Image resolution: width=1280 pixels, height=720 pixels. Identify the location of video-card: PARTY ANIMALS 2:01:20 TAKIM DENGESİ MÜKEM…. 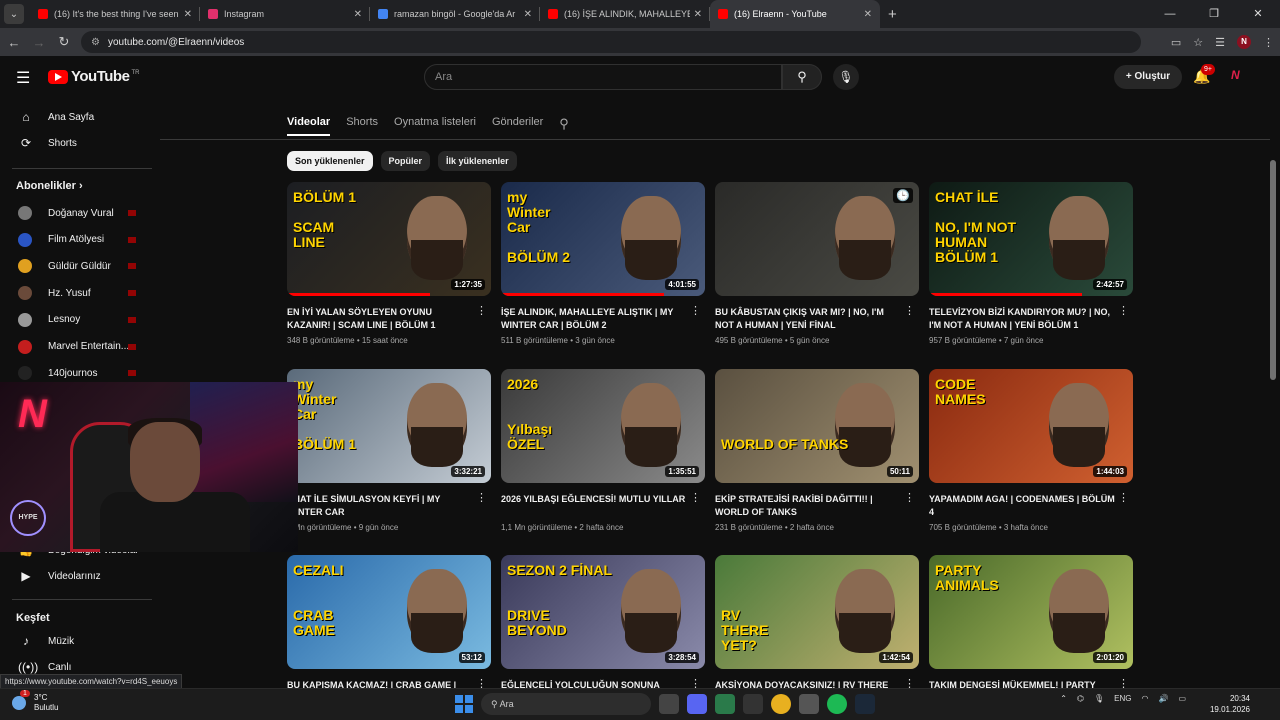
(1031, 632).